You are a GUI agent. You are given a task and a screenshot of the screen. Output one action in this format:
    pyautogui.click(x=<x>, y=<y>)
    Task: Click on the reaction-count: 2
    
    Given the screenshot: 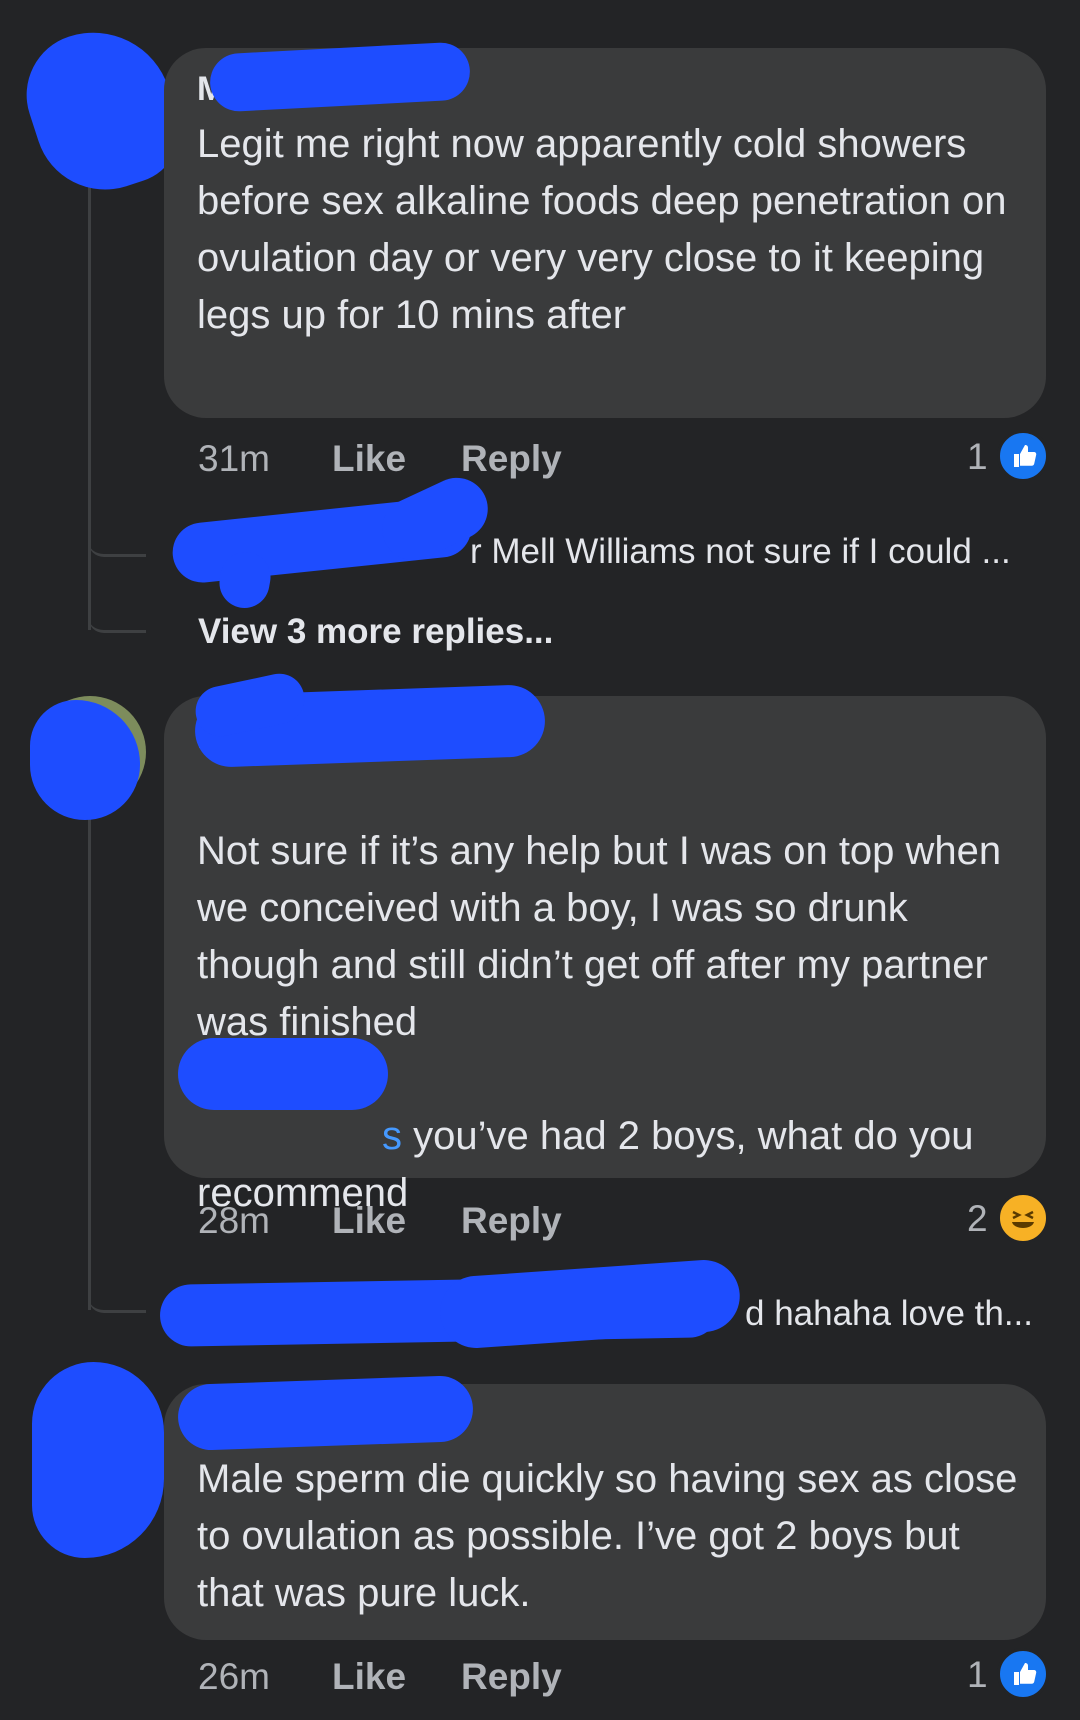 What is the action you would take?
    pyautogui.click(x=977, y=1219)
    